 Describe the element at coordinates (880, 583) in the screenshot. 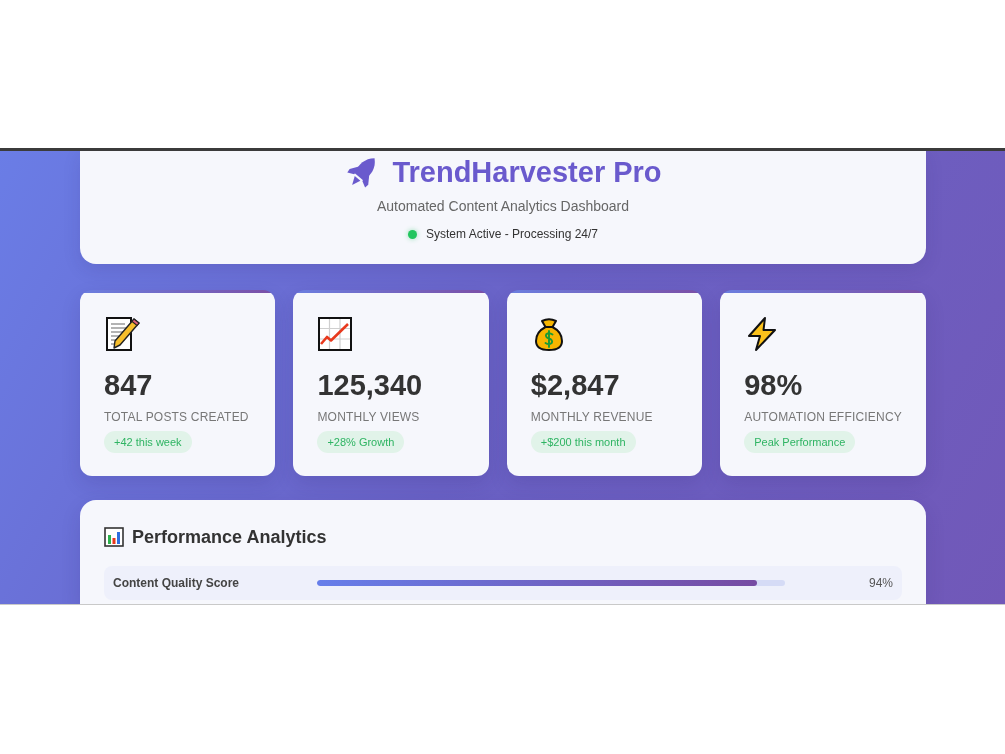

I see `metric-reading: 94%` at that location.